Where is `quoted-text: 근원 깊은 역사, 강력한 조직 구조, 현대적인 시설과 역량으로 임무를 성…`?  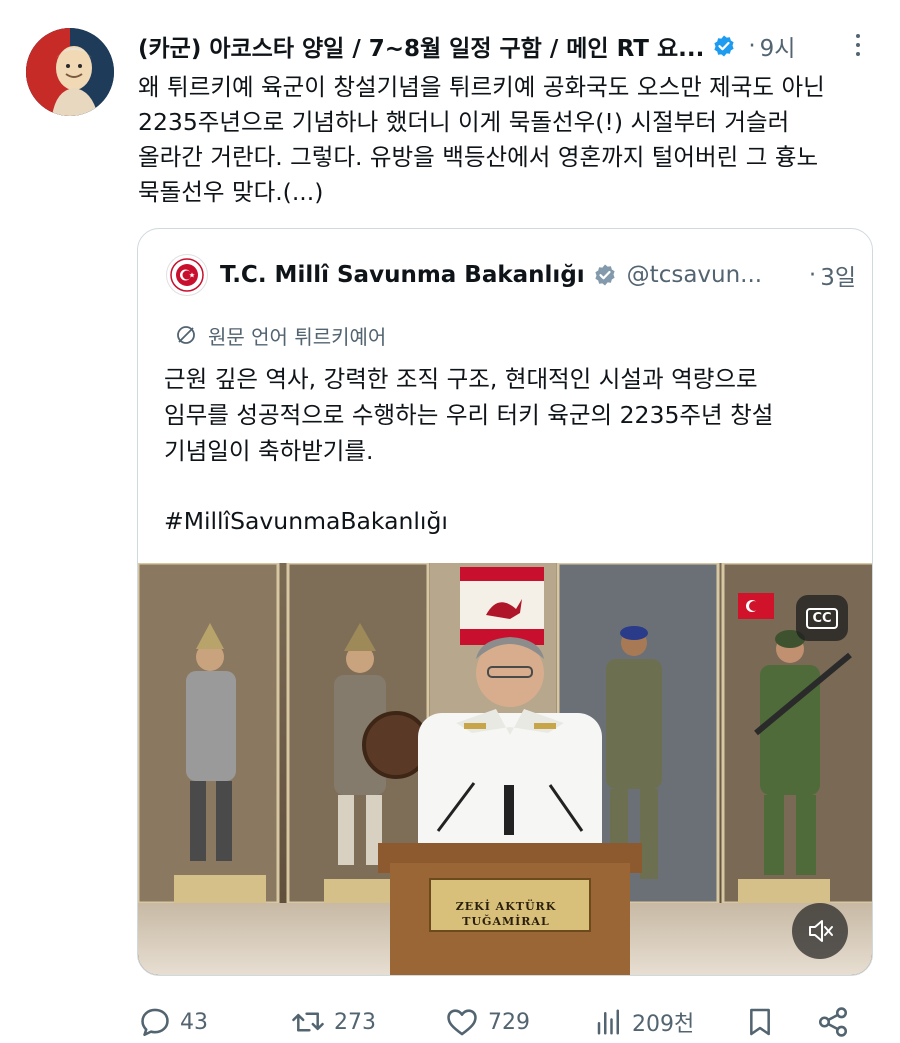
quoted-text: 근원 깊은 역사, 강력한 조직 구조, 현대적인 시설과 역량으로 임무를 성… is located at coordinates (469, 415).